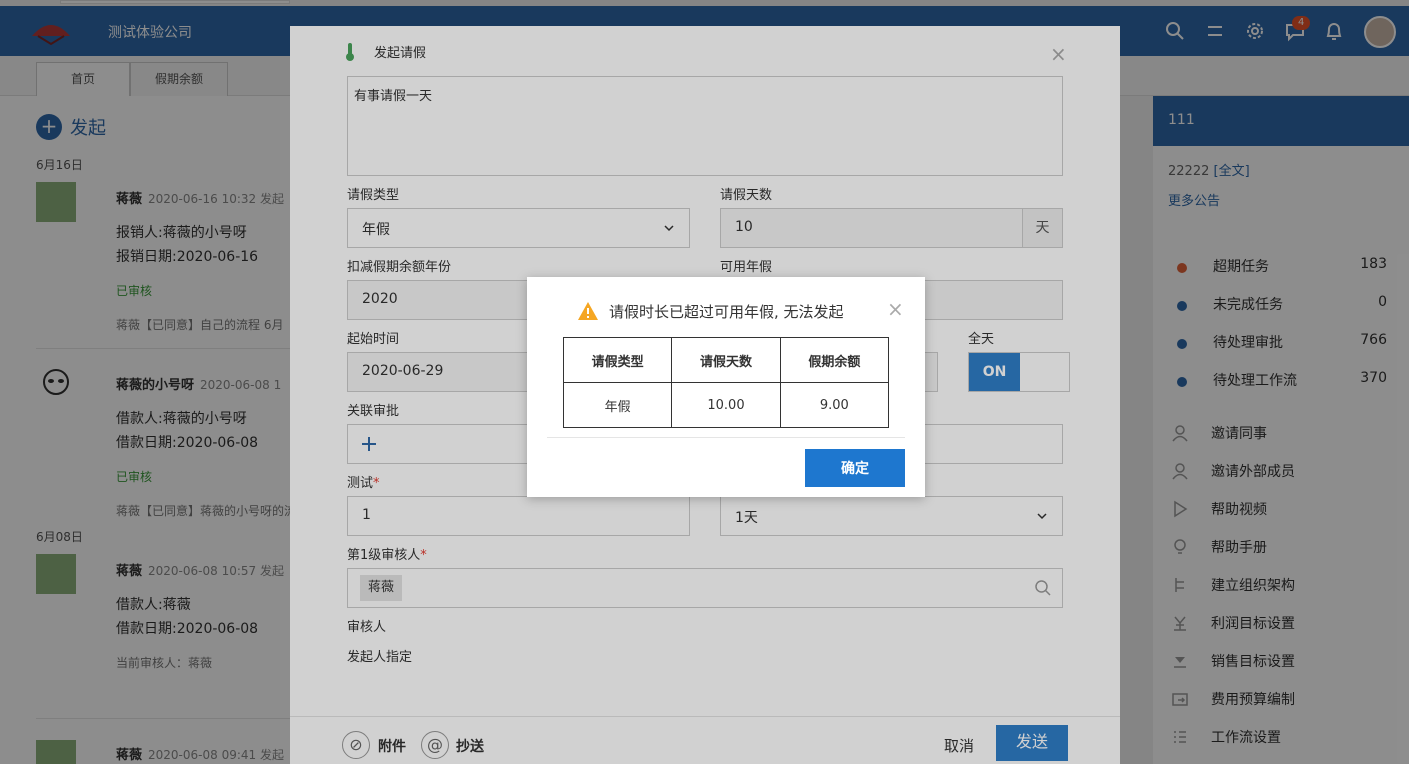 This screenshot has width=1409, height=764. I want to click on table-header: 请假天数, so click(726, 360).